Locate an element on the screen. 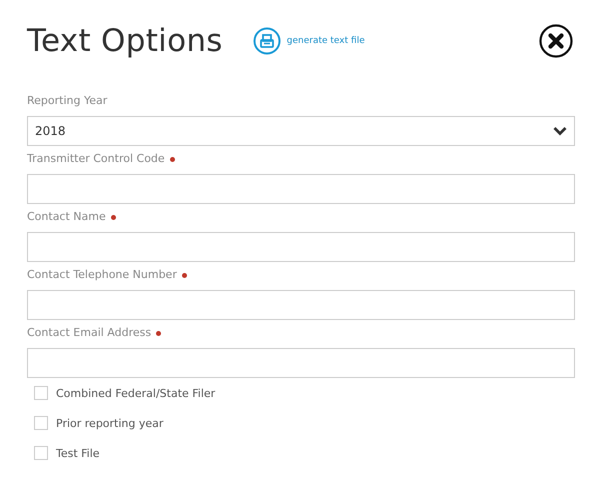 This screenshot has width=592, height=488. checkbox-label: Prior reporting year is located at coordinates (110, 423).